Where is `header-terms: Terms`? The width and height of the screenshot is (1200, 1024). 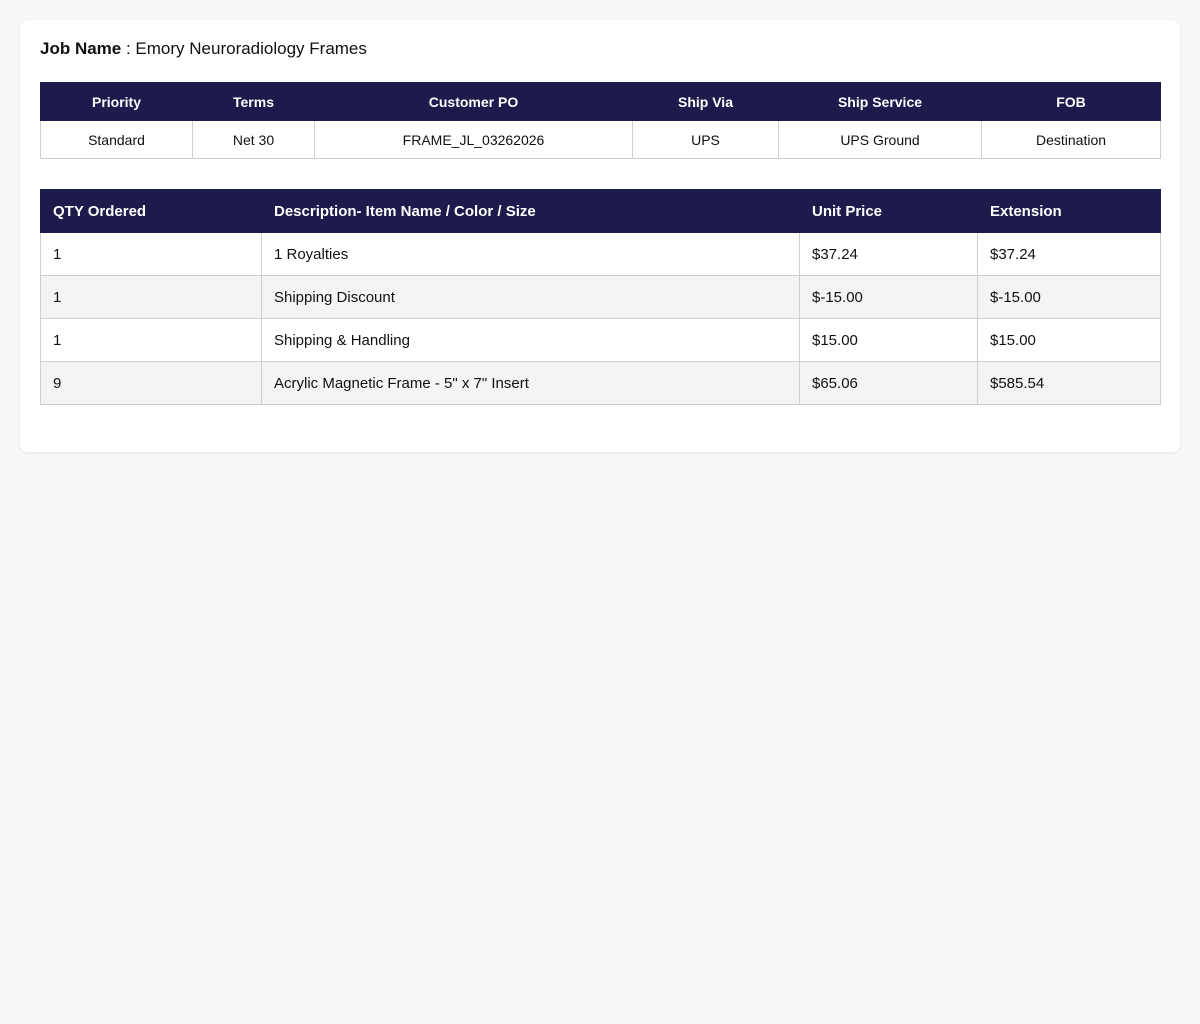 header-terms: Terms is located at coordinates (253, 101).